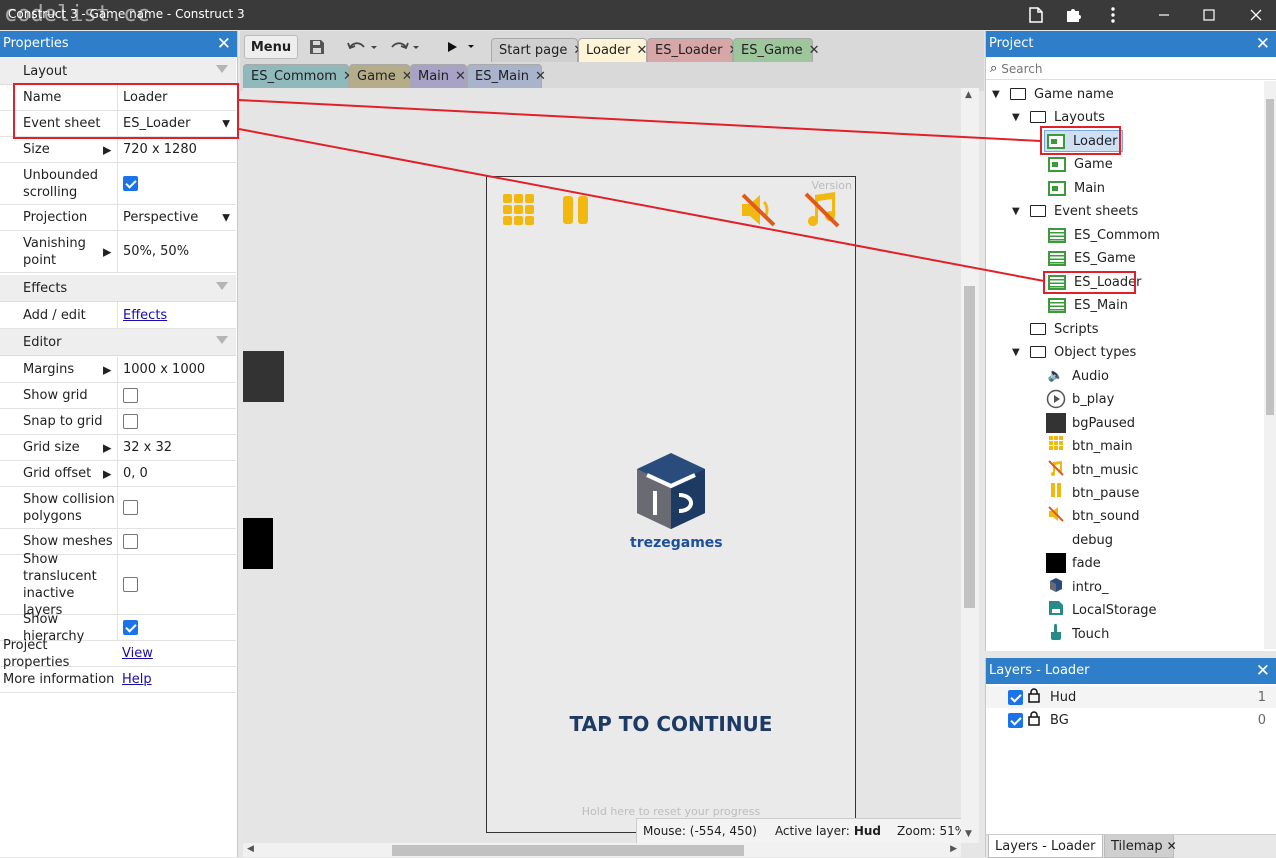 This screenshot has height=858, width=1276. I want to click on tree-object-fade: fade, so click(1073, 563).